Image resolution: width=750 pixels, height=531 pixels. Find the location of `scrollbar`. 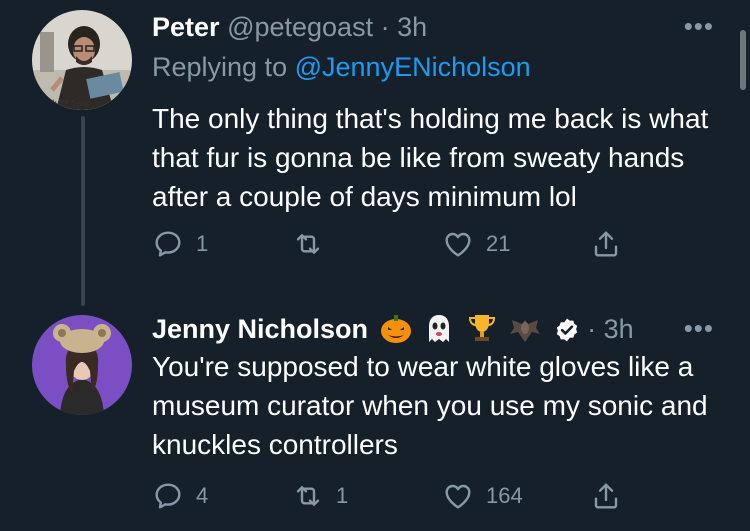

scrollbar is located at coordinates (743, 60).